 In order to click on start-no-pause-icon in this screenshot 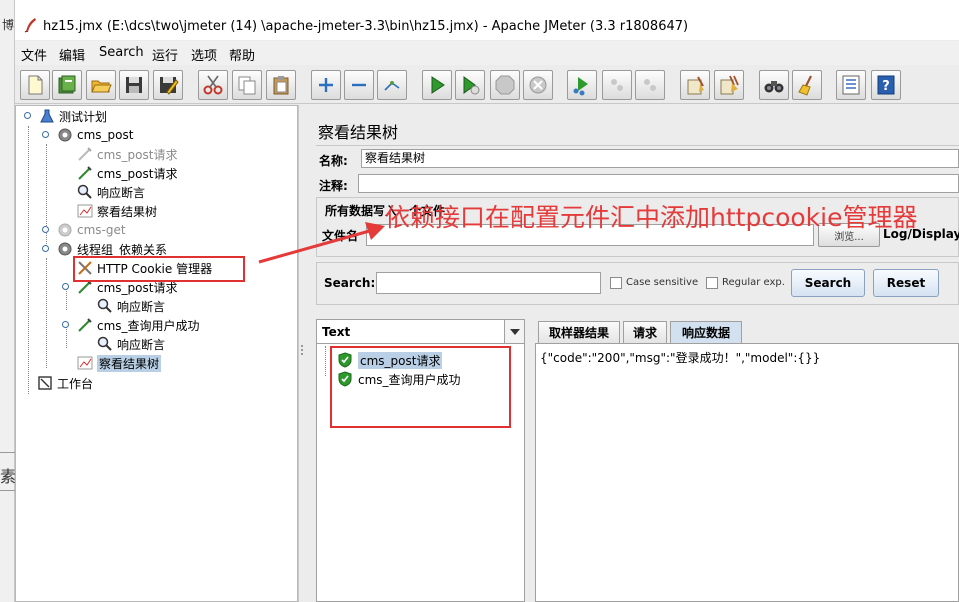, I will do `click(471, 85)`.